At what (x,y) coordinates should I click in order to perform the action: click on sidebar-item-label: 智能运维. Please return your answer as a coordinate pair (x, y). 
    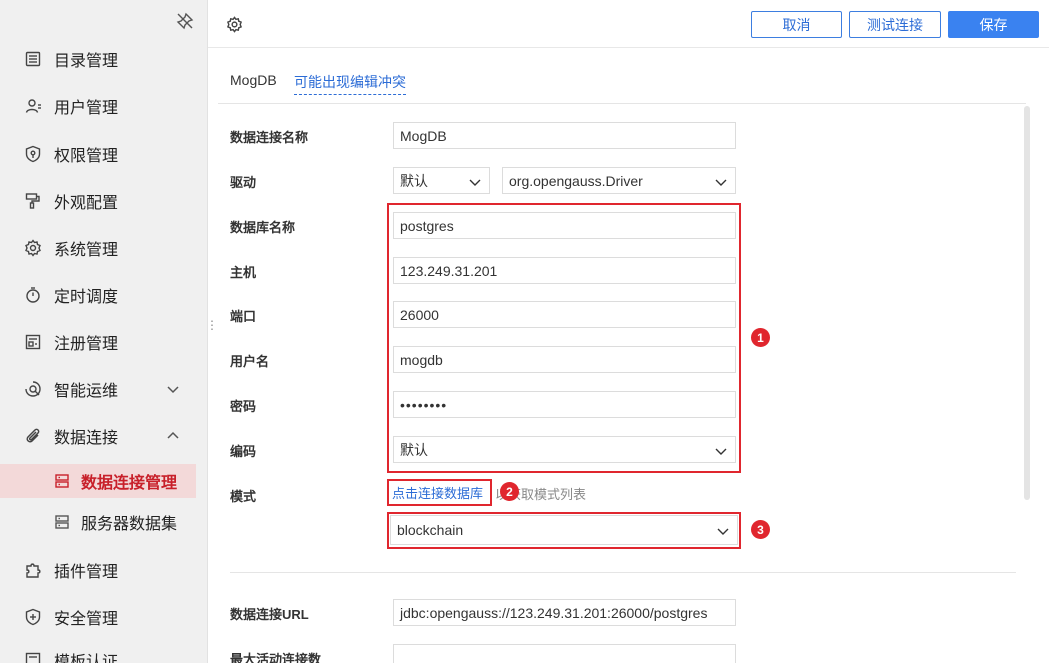
    Looking at the image, I should click on (86, 391).